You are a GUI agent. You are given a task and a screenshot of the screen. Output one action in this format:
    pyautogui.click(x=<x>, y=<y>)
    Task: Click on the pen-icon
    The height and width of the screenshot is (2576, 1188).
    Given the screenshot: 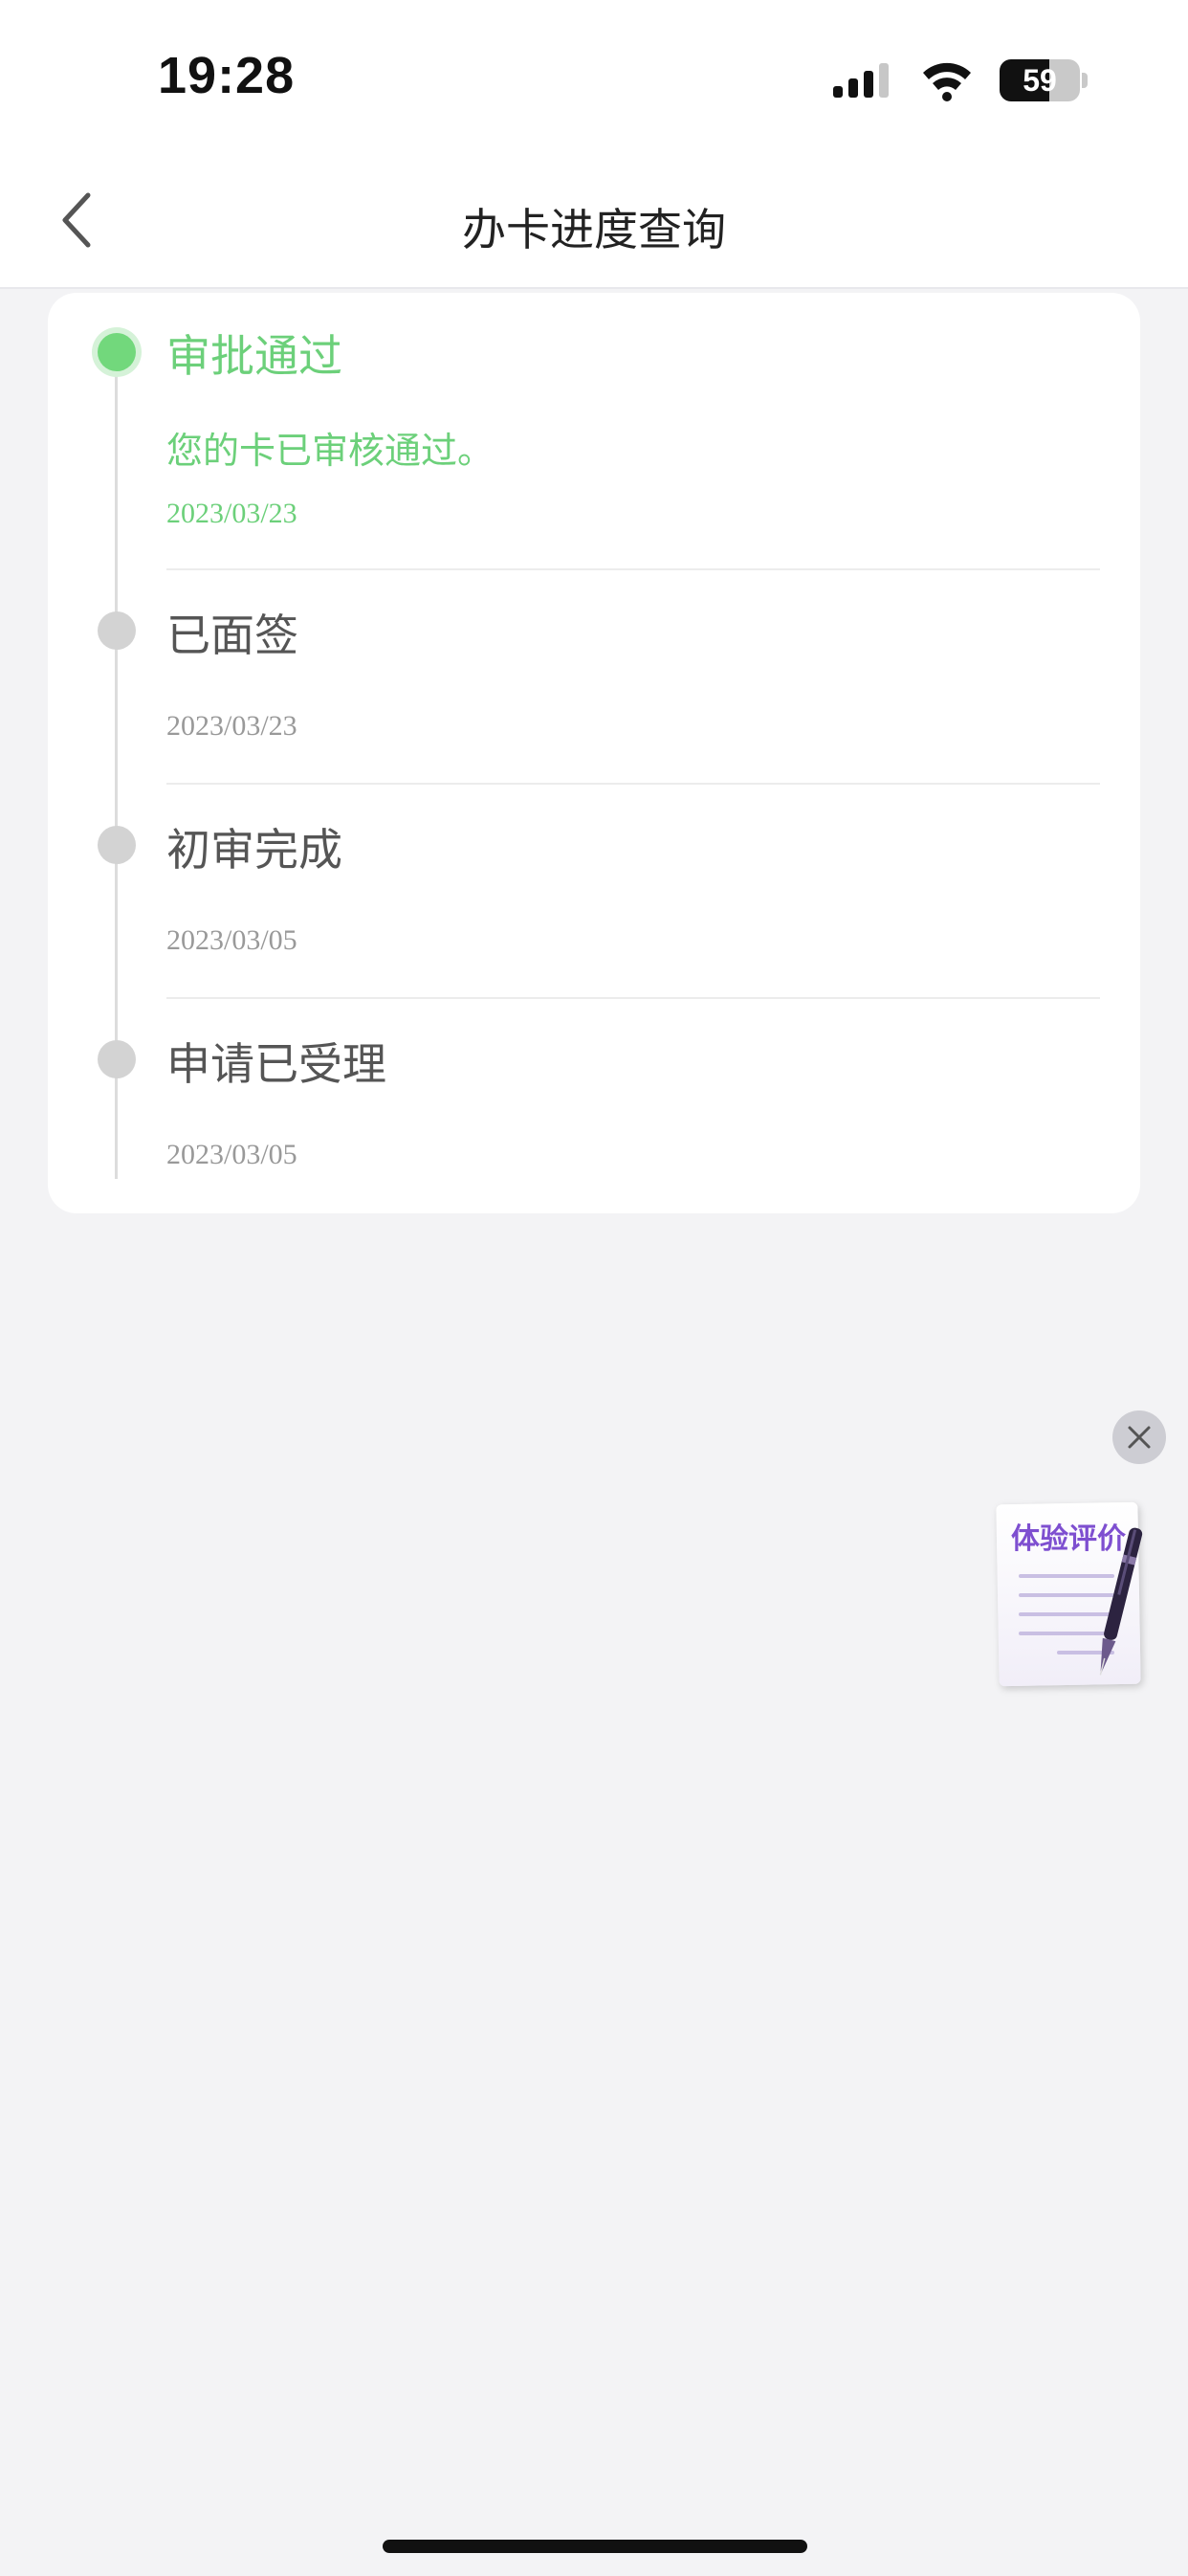 What is the action you would take?
    pyautogui.click(x=1121, y=1601)
    